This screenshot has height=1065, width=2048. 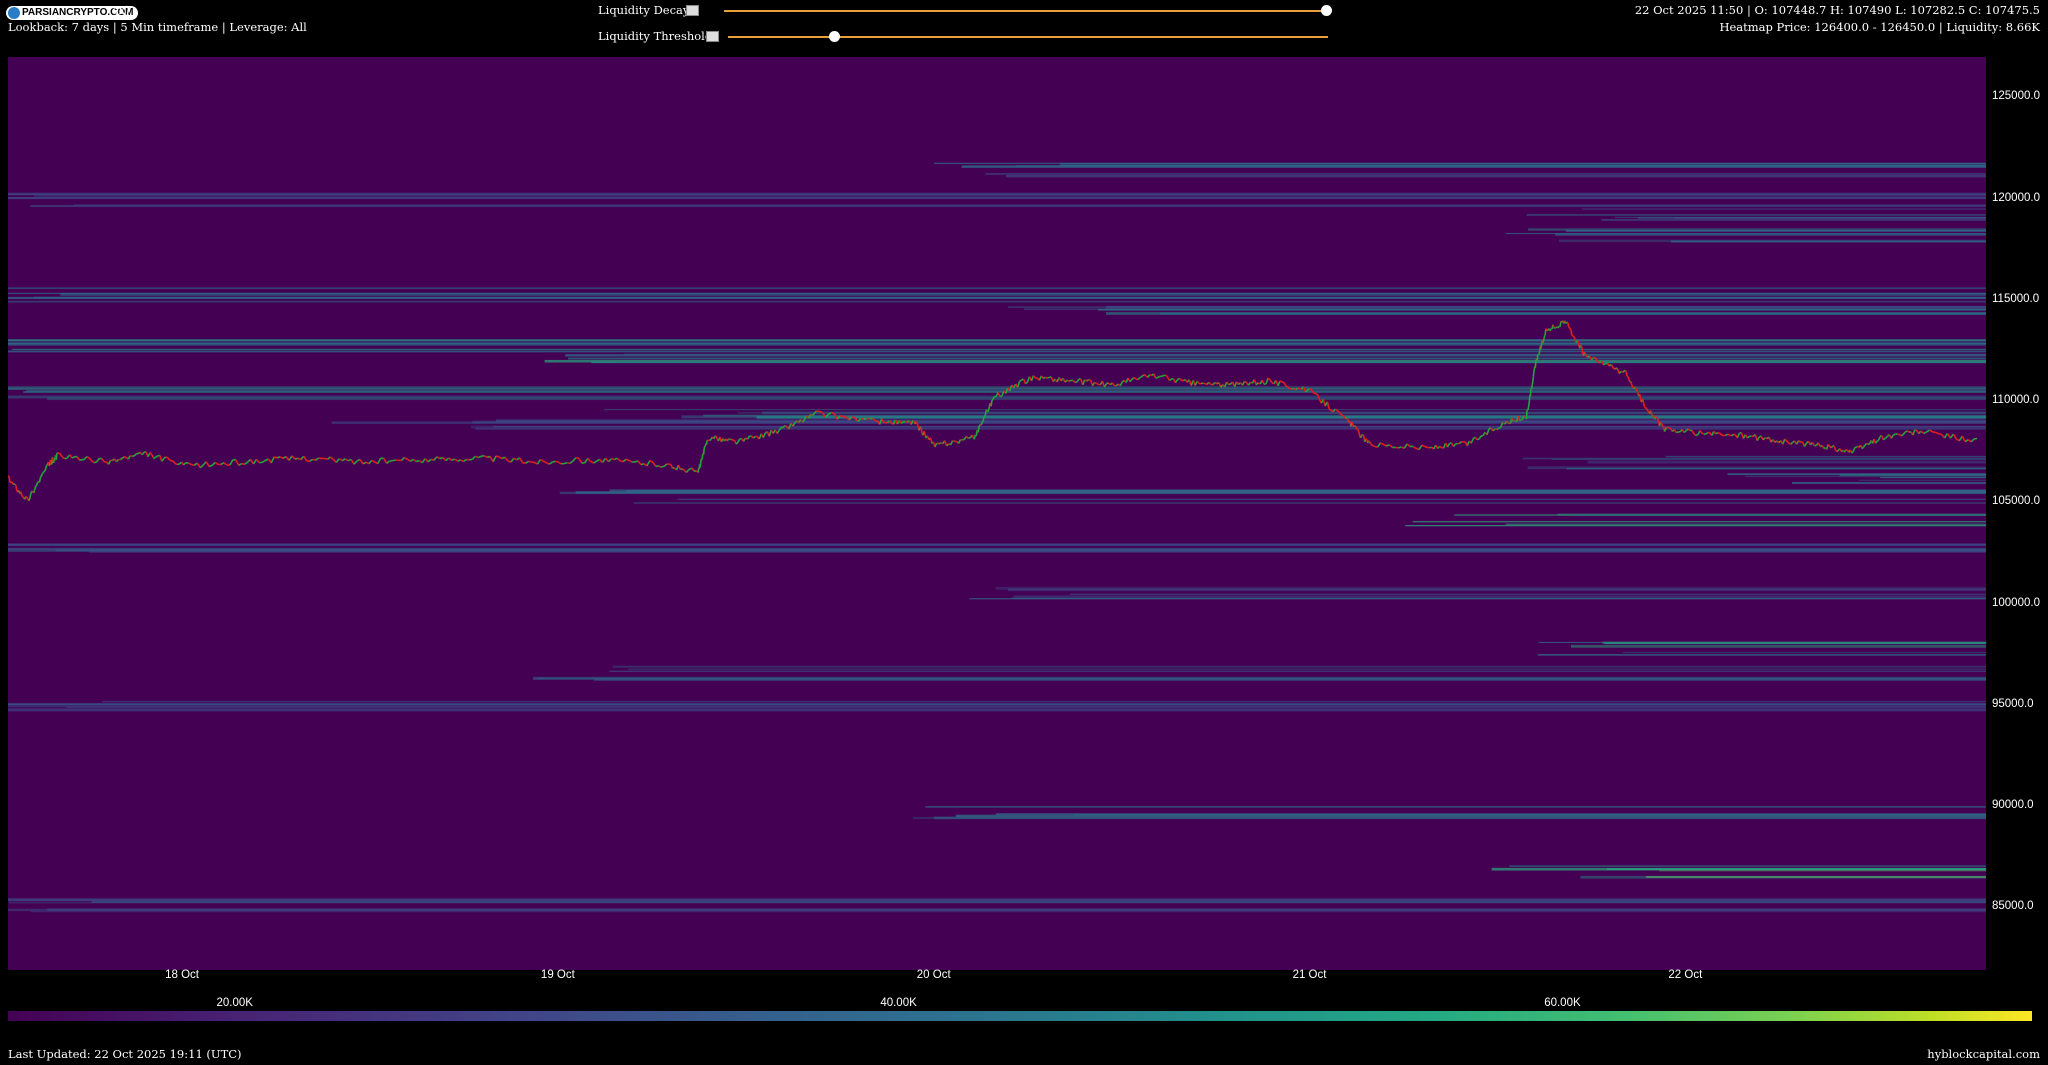 What do you see at coordinates (834, 36) in the screenshot?
I see `liquidity-threshold-knob` at bounding box center [834, 36].